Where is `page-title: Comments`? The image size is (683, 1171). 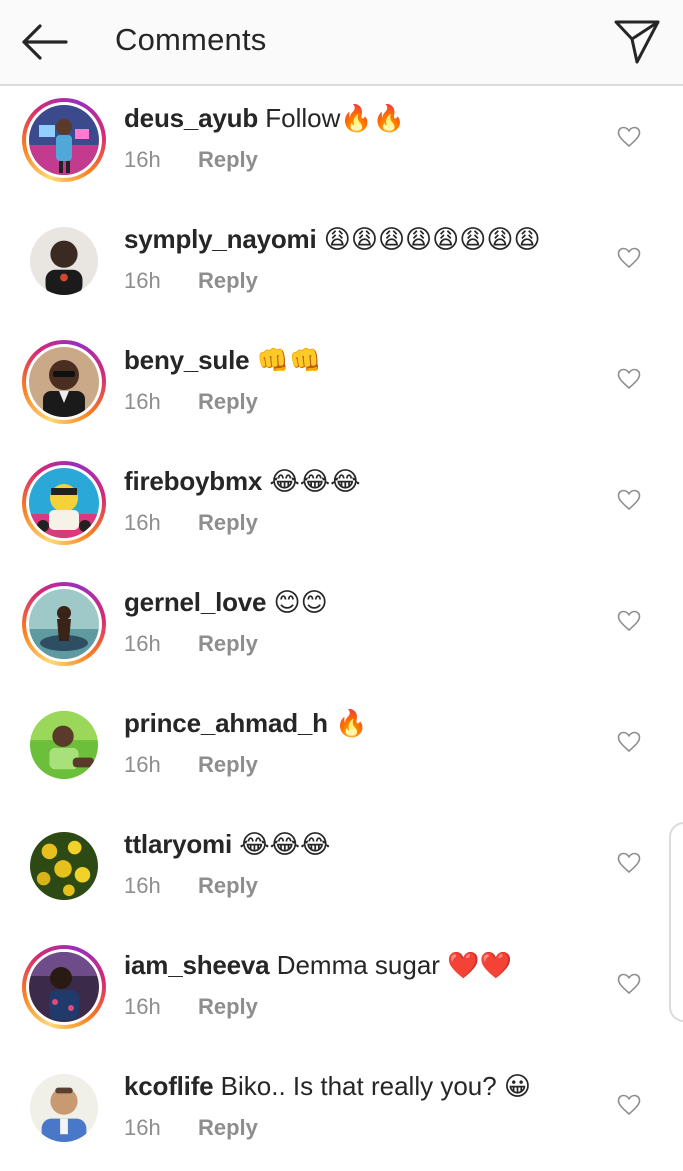 page-title: Comments is located at coordinates (191, 39).